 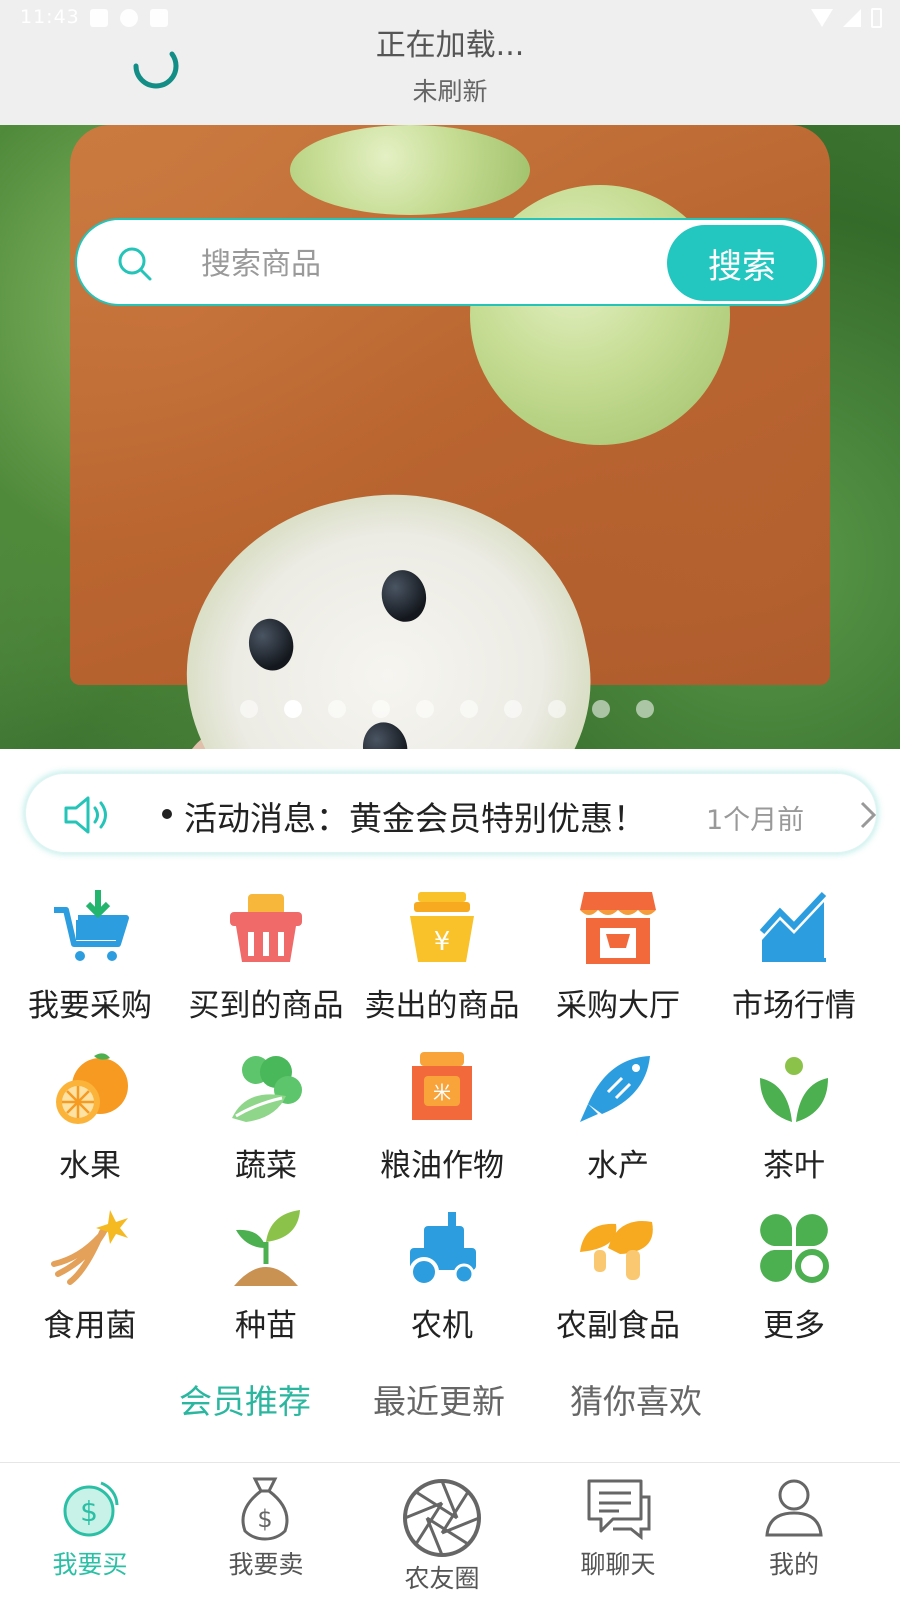 I want to click on category-label: 种苗, so click(x=266, y=1326).